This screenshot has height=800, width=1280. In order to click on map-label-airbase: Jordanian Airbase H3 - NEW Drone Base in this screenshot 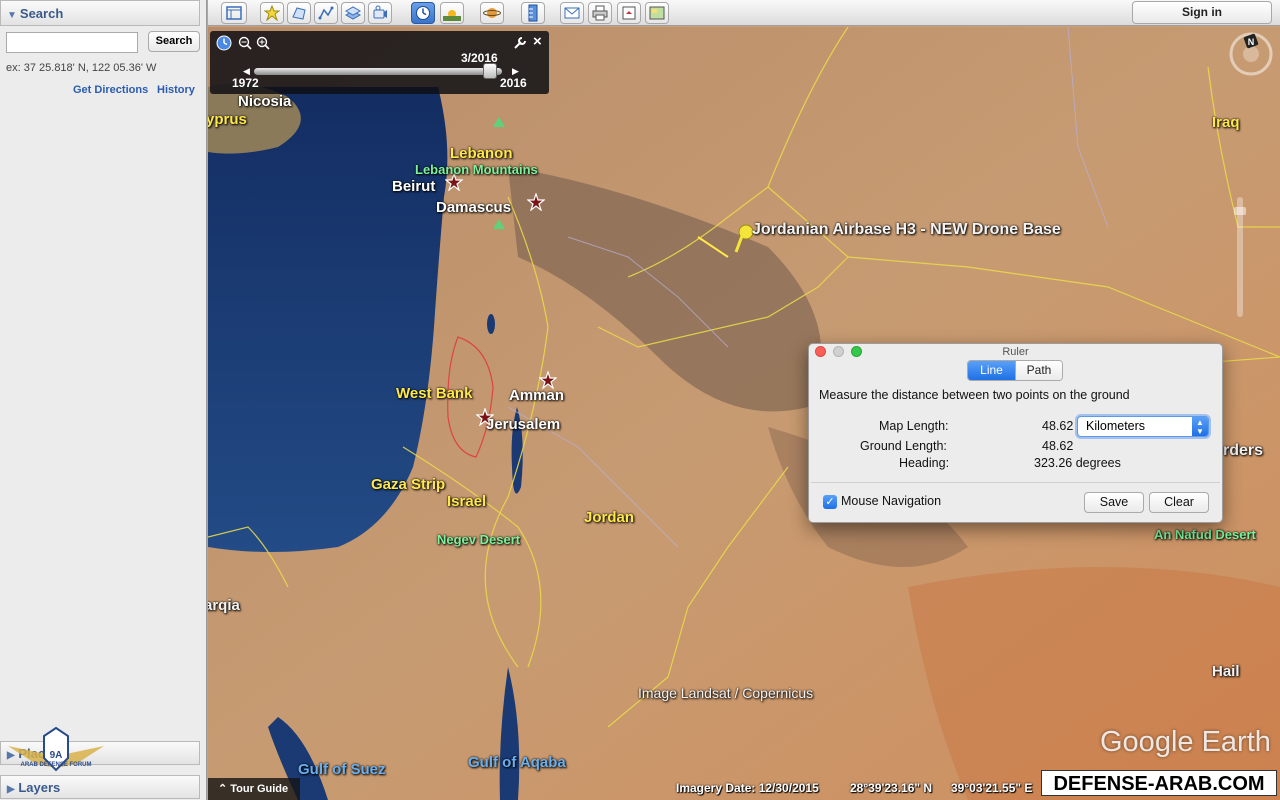, I will do `click(906, 230)`.